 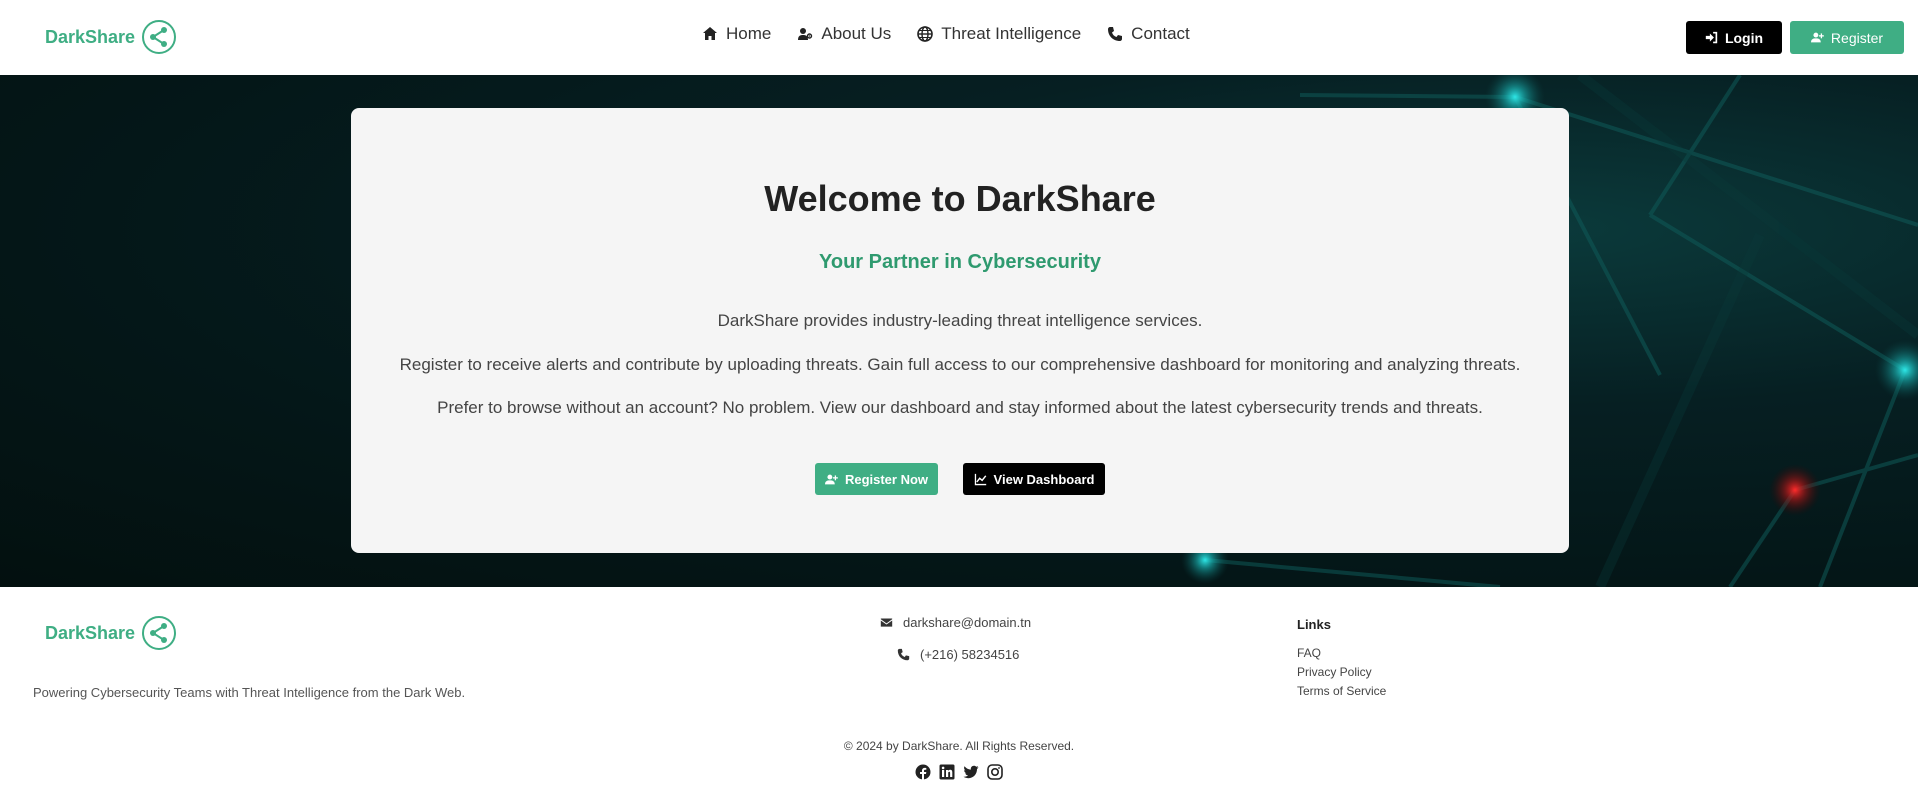 What do you see at coordinates (1857, 37) in the screenshot?
I see `register-label: Register` at bounding box center [1857, 37].